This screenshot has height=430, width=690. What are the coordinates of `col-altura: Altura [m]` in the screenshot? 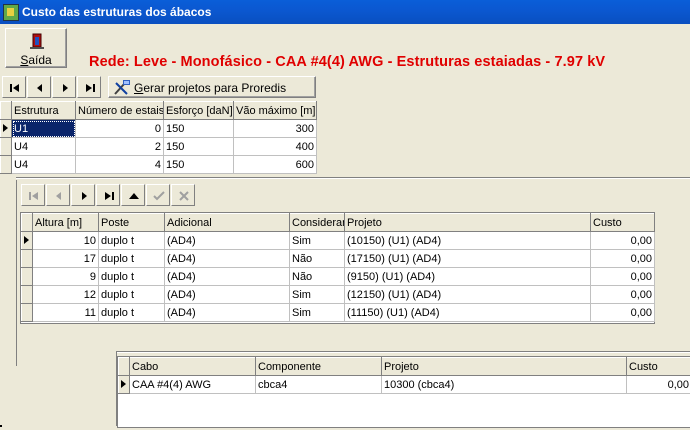 It's located at (65, 222).